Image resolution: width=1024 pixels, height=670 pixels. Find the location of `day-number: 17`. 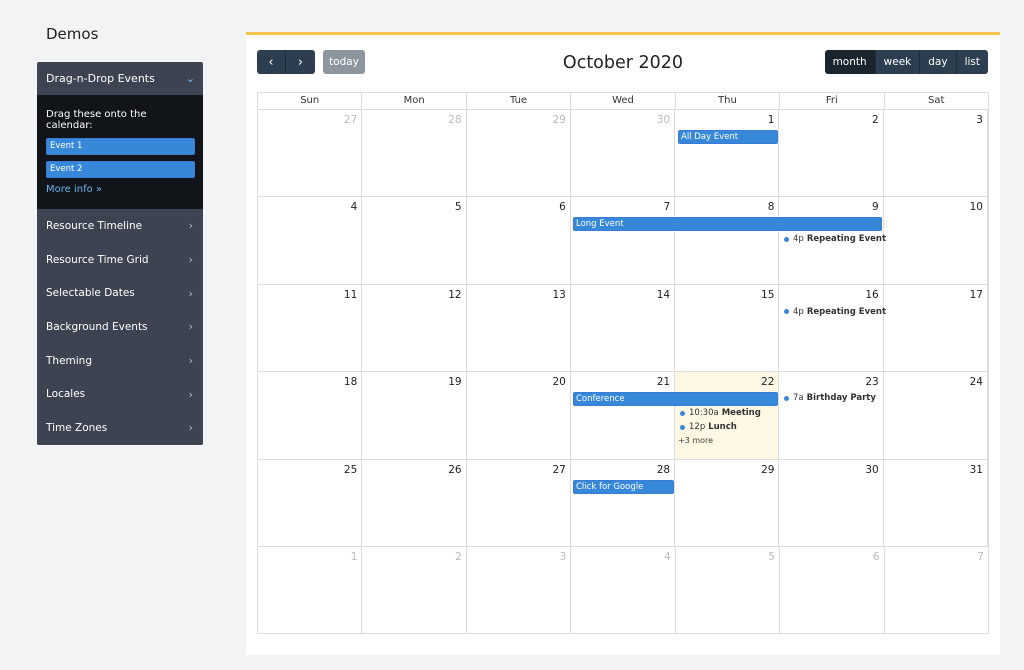

day-number: 17 is located at coordinates (976, 295).